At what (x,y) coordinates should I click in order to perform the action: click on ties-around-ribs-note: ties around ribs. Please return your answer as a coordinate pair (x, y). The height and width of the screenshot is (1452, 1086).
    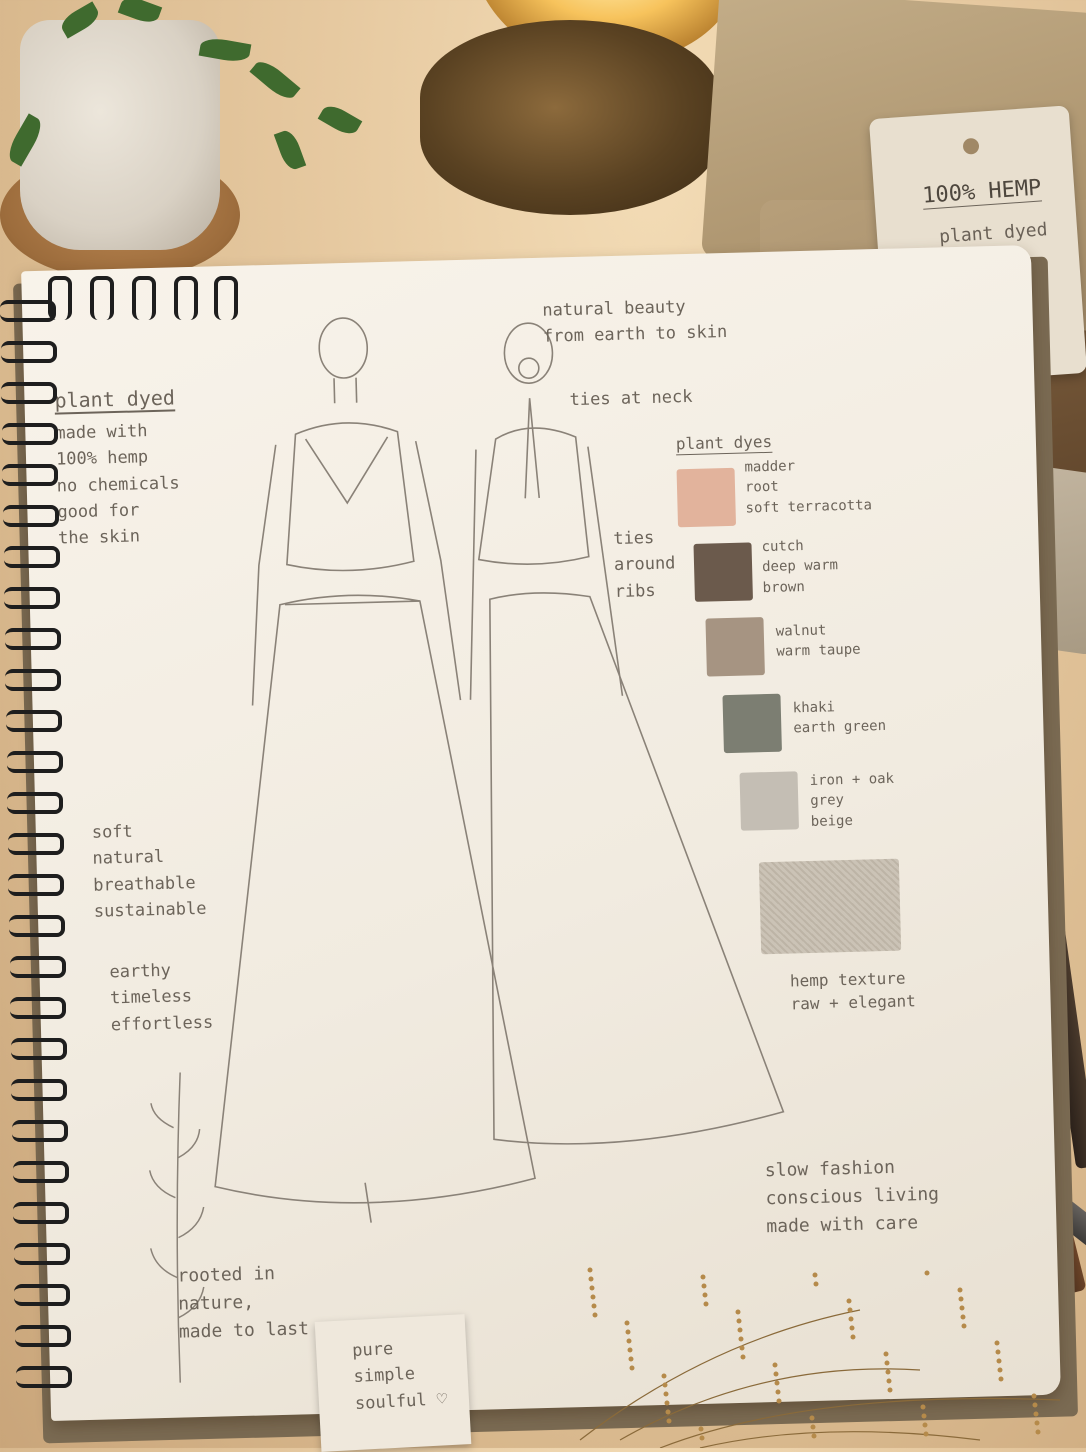
    Looking at the image, I should click on (644, 564).